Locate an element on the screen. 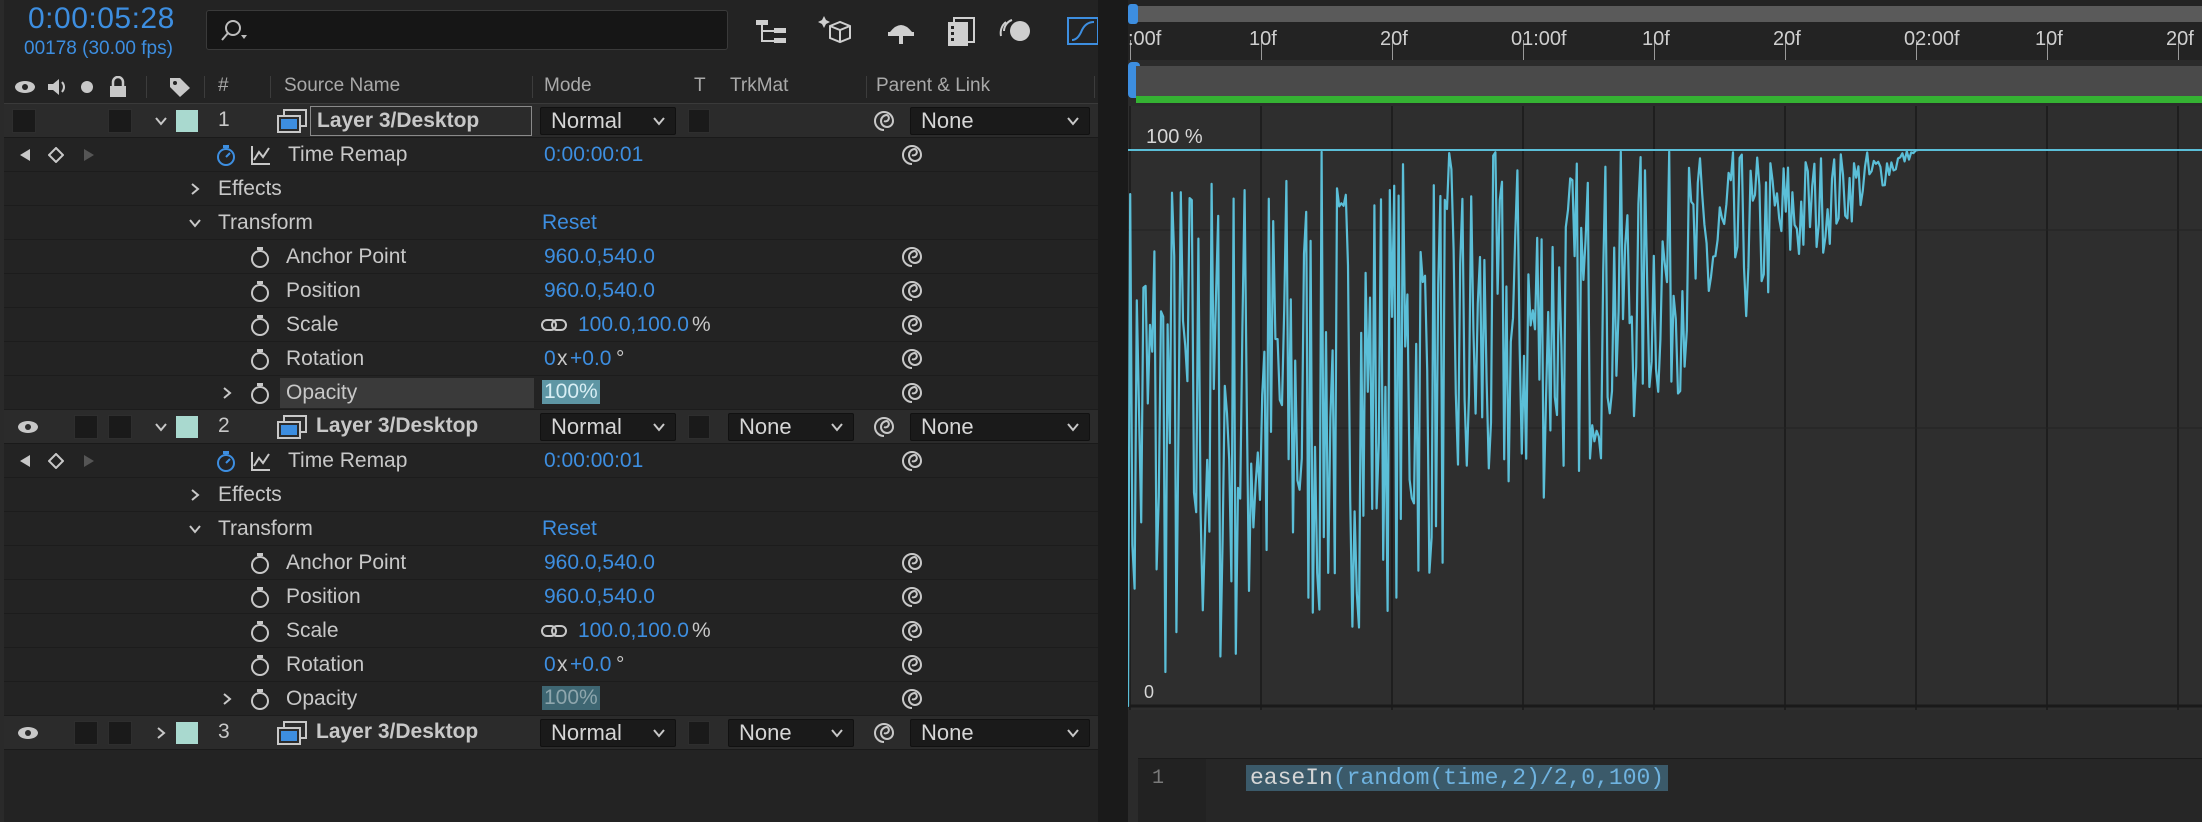  position-row: Position 960.0,540.0 is located at coordinates (551, 291).